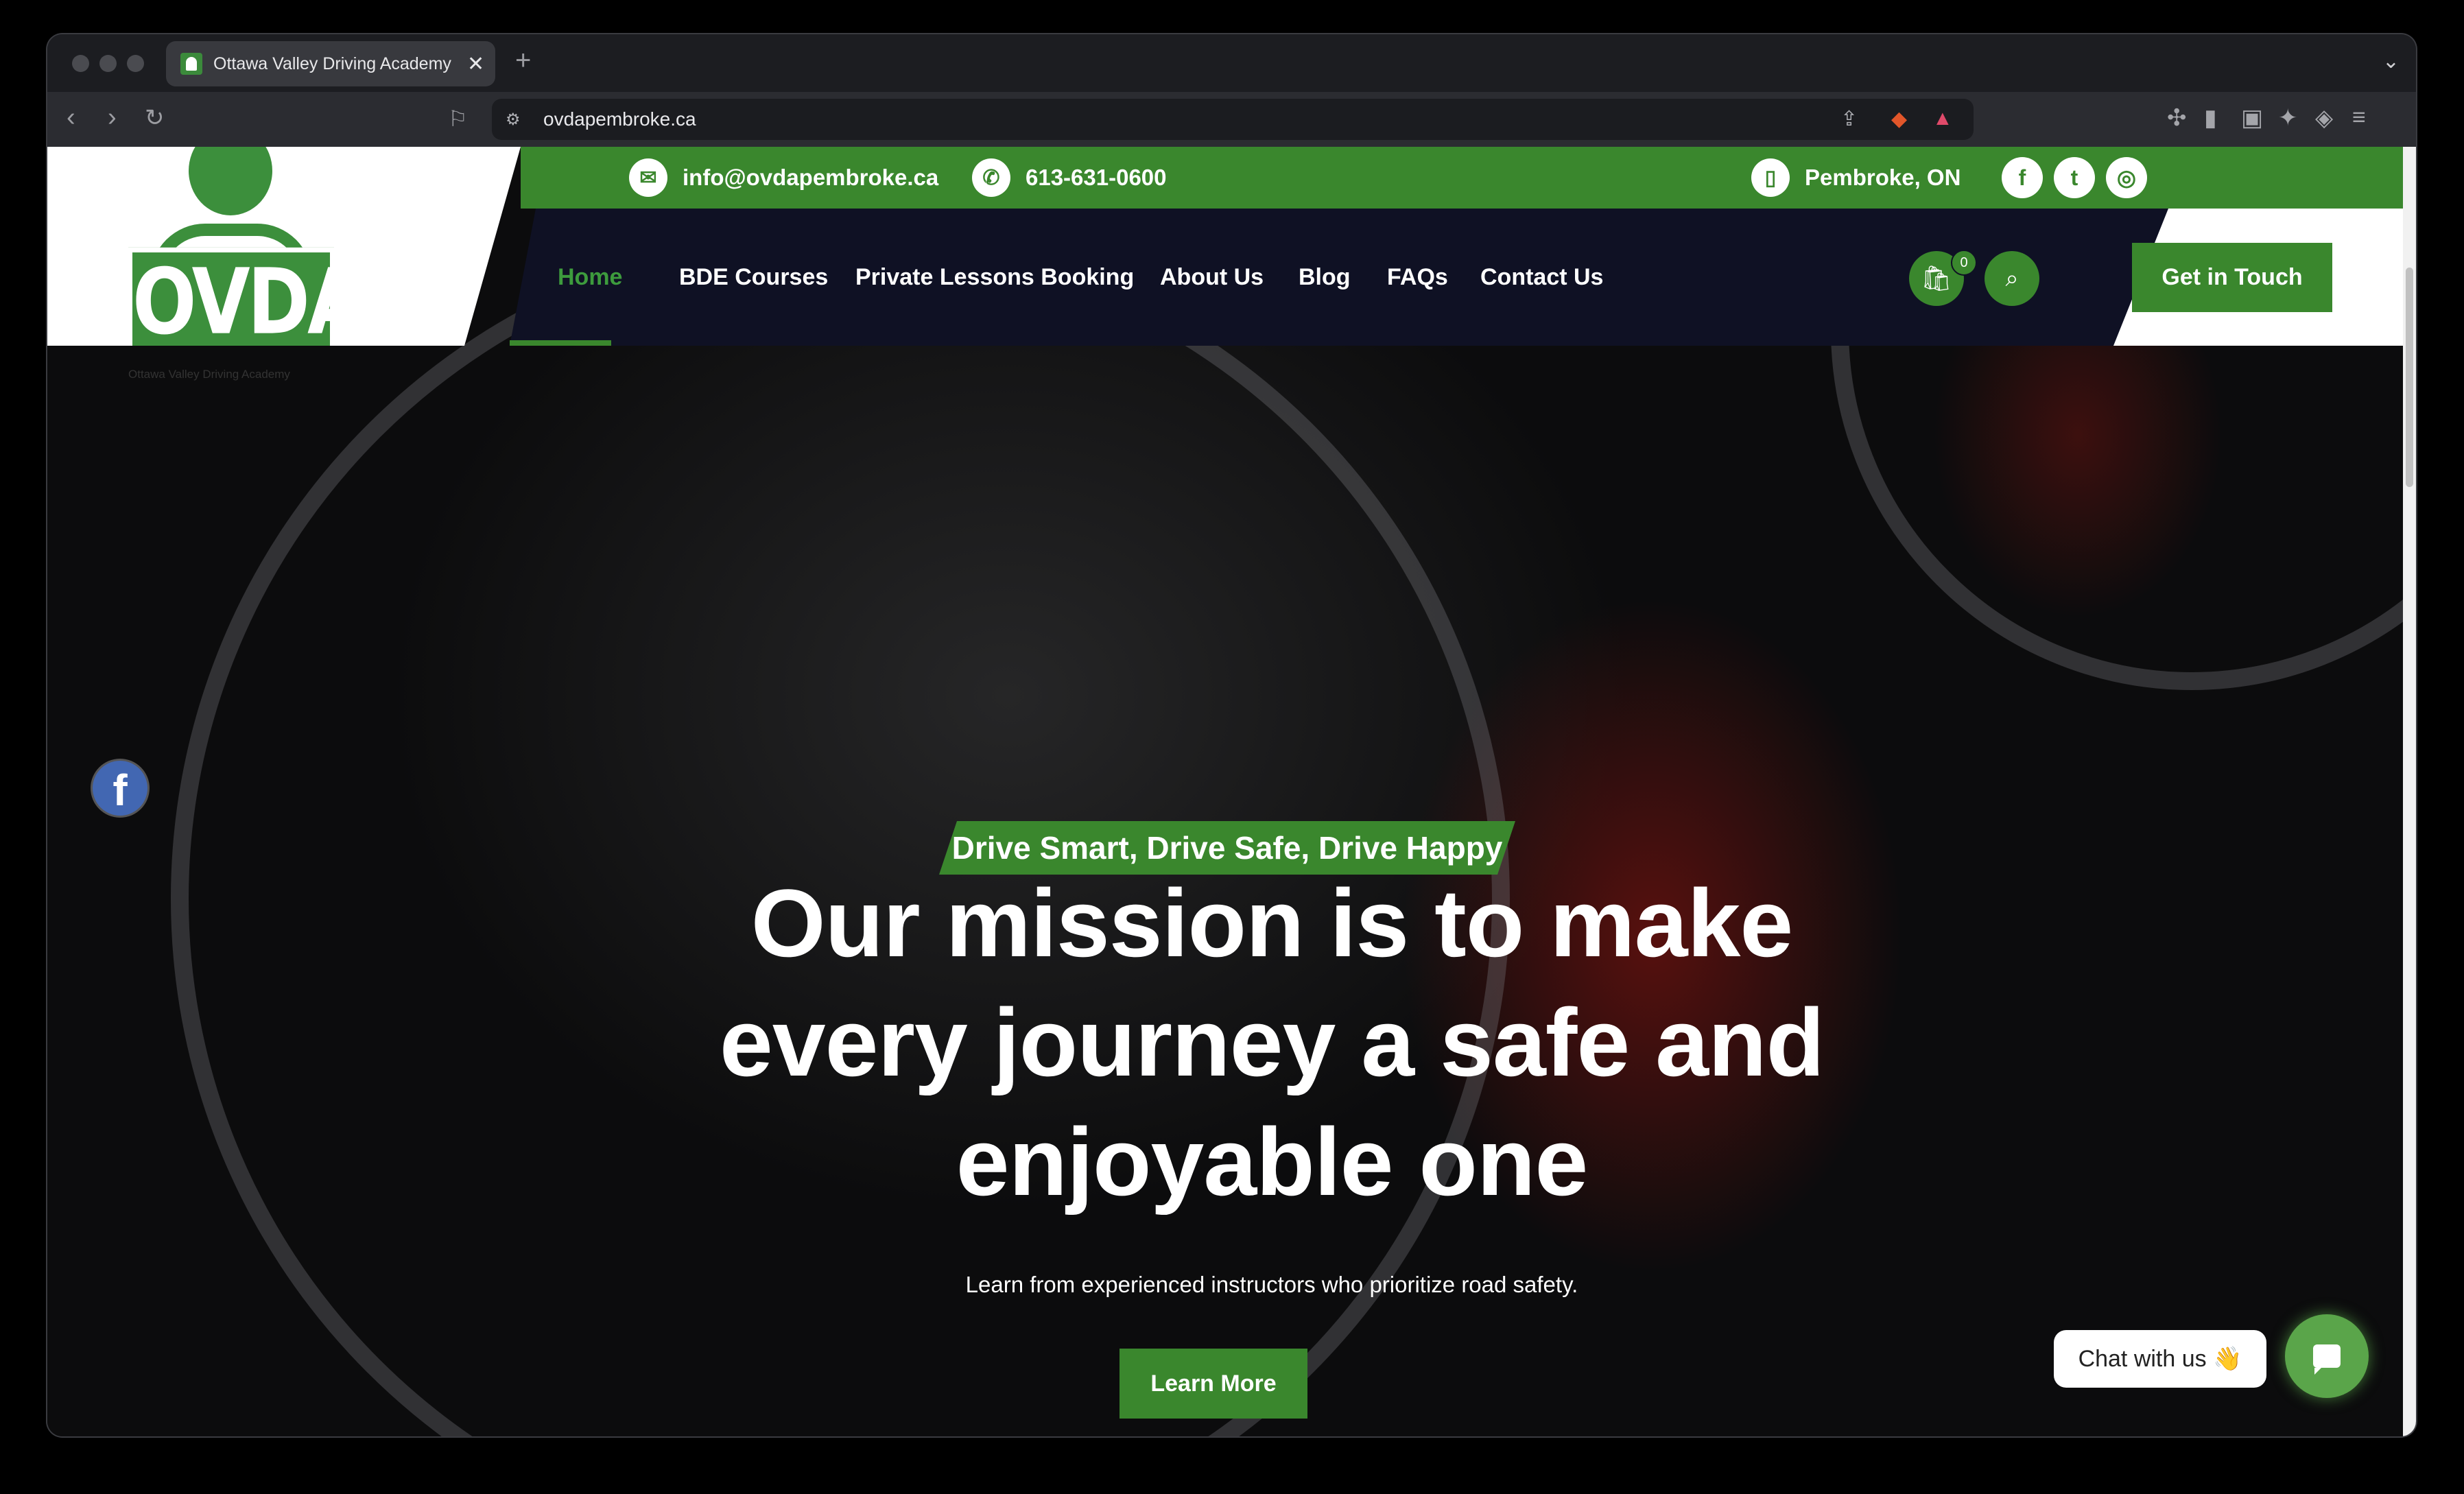 The height and width of the screenshot is (1494, 2464). Describe the element at coordinates (1417, 277) in the screenshot. I see `nav-faqs: FAQs` at that location.